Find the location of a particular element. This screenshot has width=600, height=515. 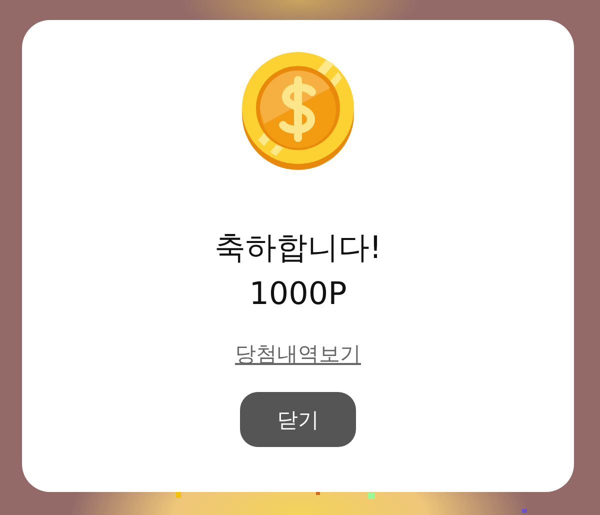

congratulations-title: 축하합니다! is located at coordinates (298, 248).